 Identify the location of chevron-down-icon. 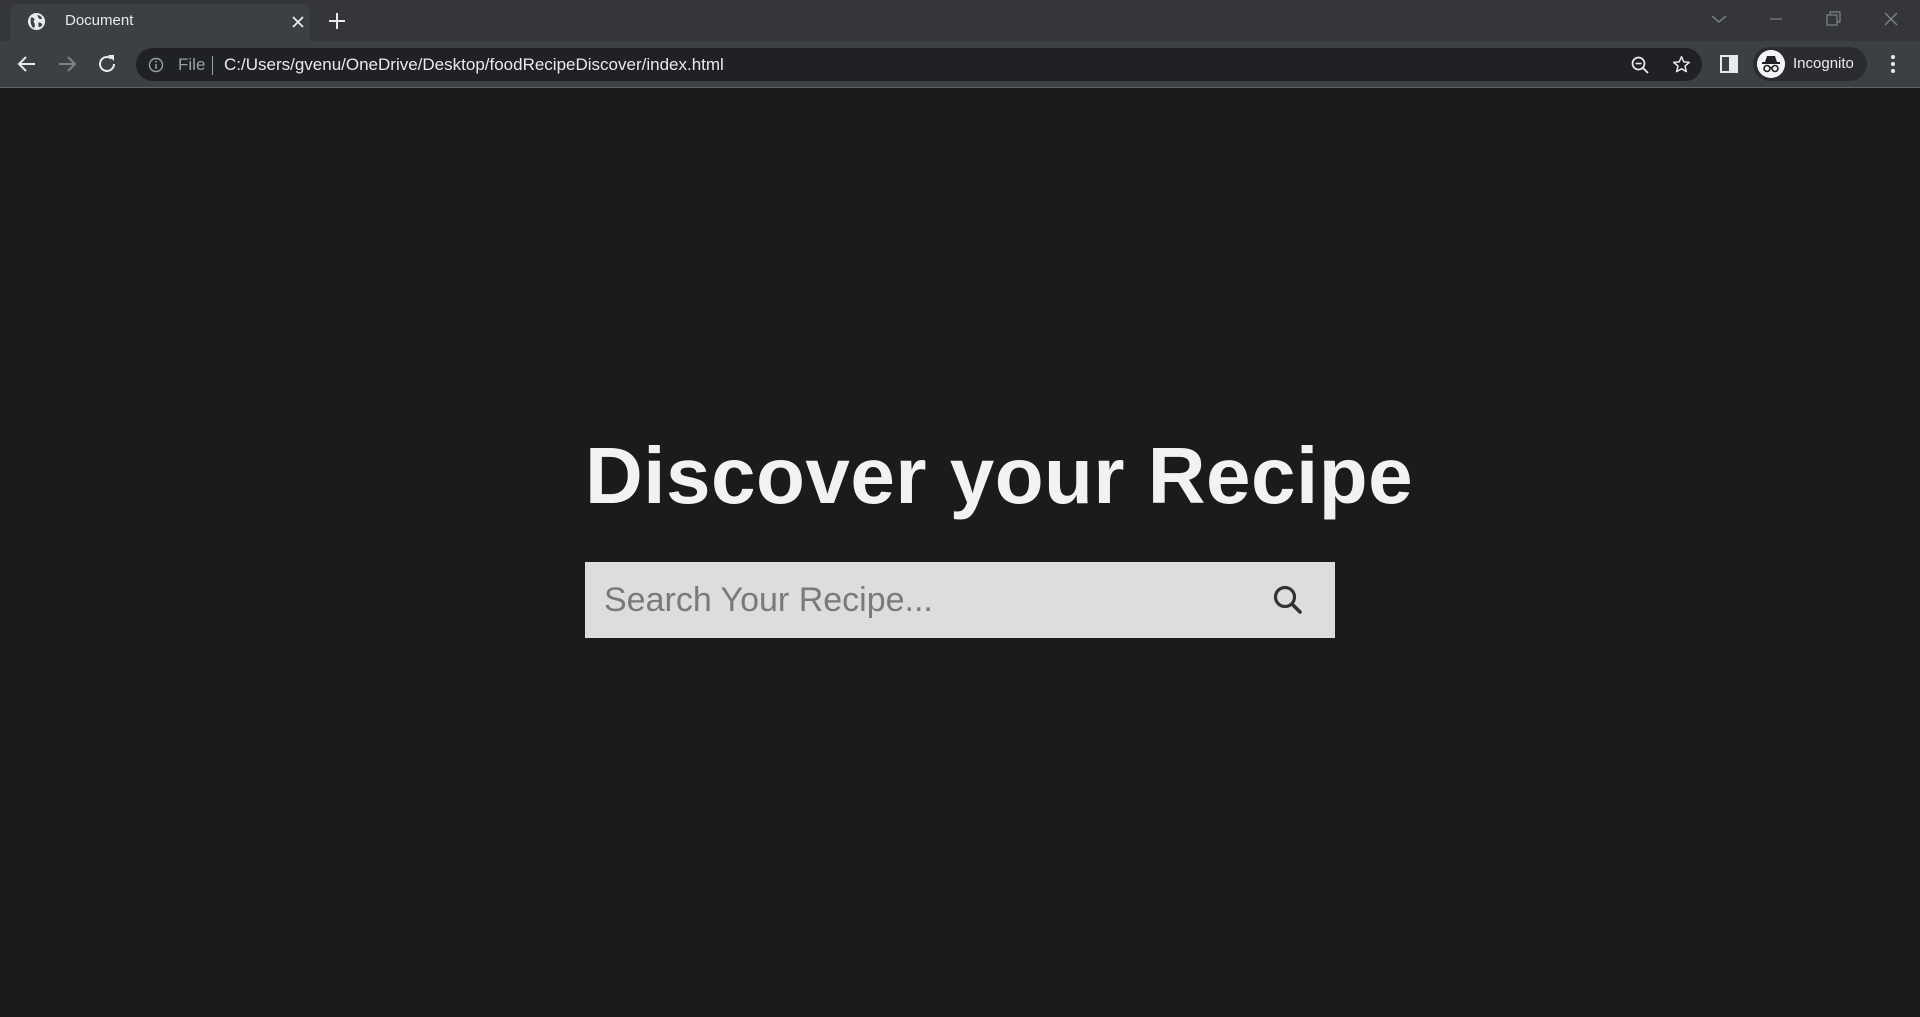
(1719, 19).